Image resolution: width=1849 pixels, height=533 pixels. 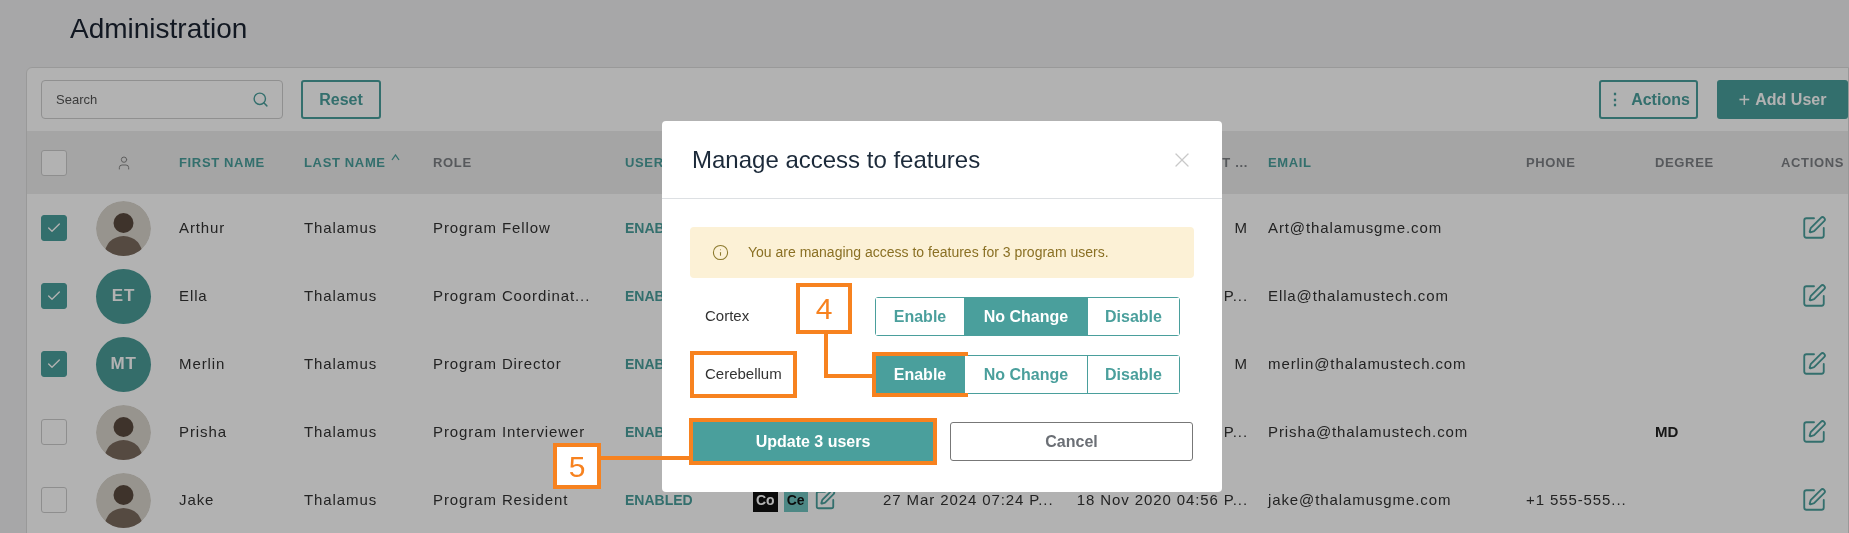 I want to click on column-header: ROLE, so click(x=452, y=162).